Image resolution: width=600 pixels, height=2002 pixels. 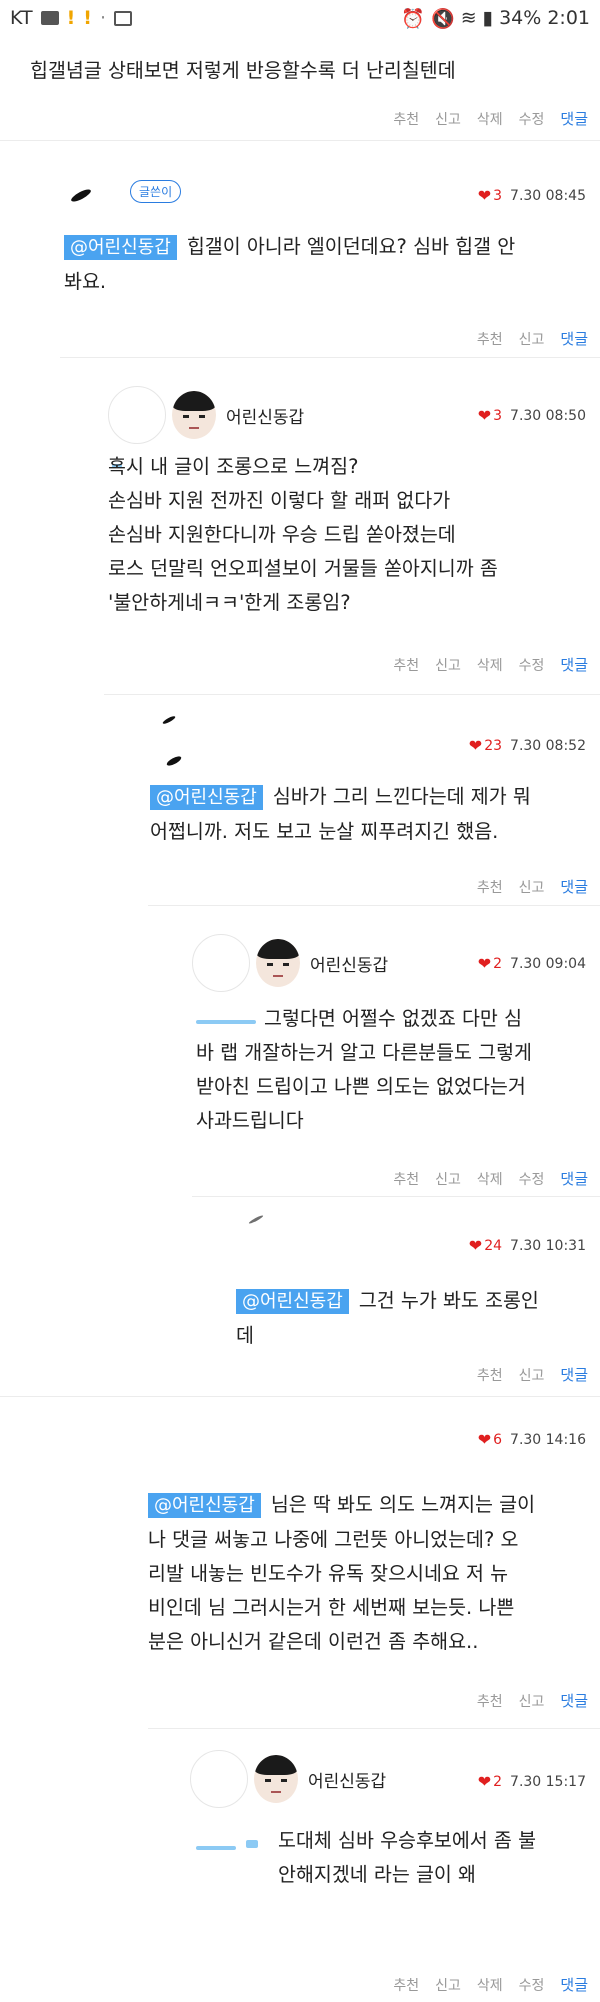 I want to click on wifi-icon: ≋, so click(x=468, y=18).